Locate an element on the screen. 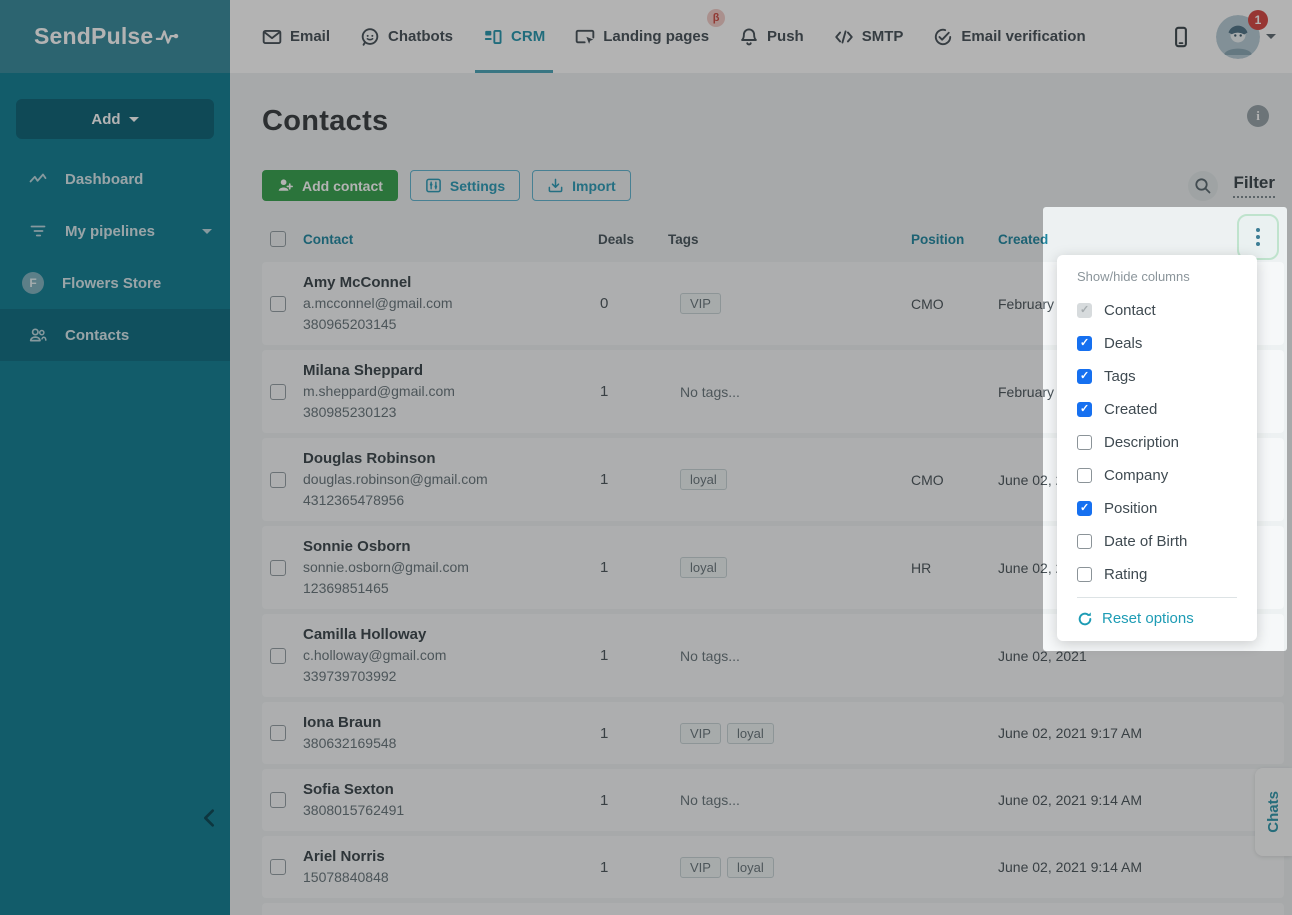 This screenshot has width=1292, height=915. add-contact-button: Add contact is located at coordinates (330, 185).